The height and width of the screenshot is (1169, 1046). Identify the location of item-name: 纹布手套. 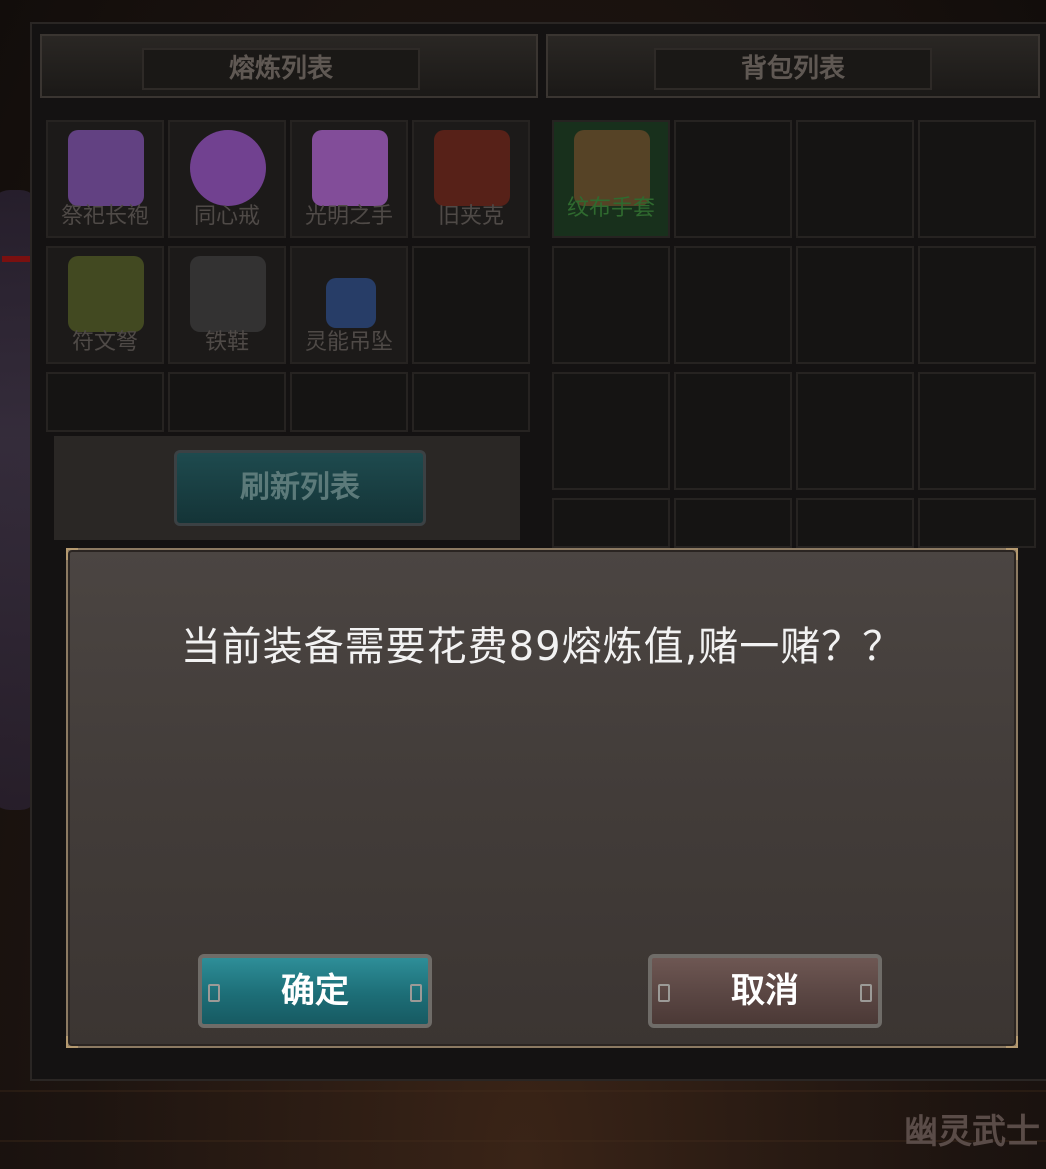
(610, 208).